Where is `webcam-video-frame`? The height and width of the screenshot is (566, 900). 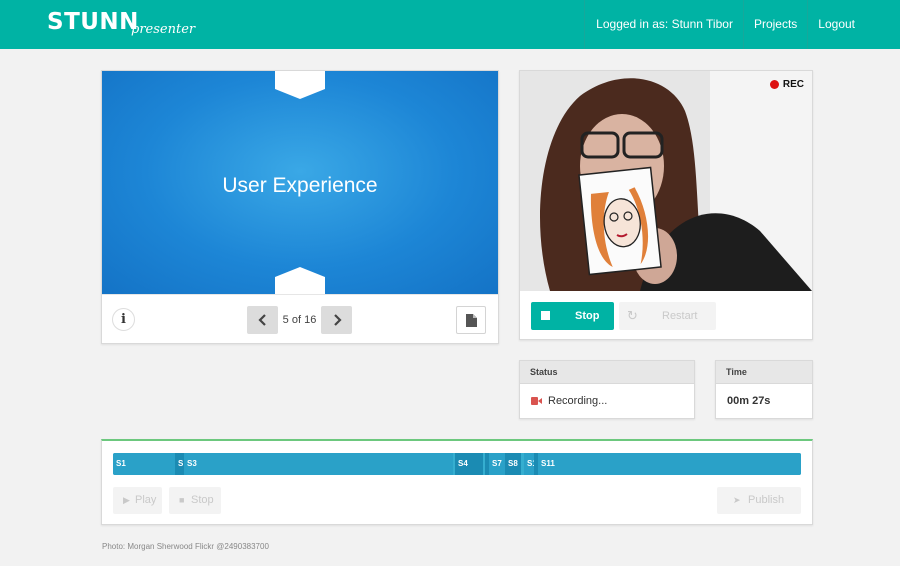
webcam-video-frame is located at coordinates (666, 181).